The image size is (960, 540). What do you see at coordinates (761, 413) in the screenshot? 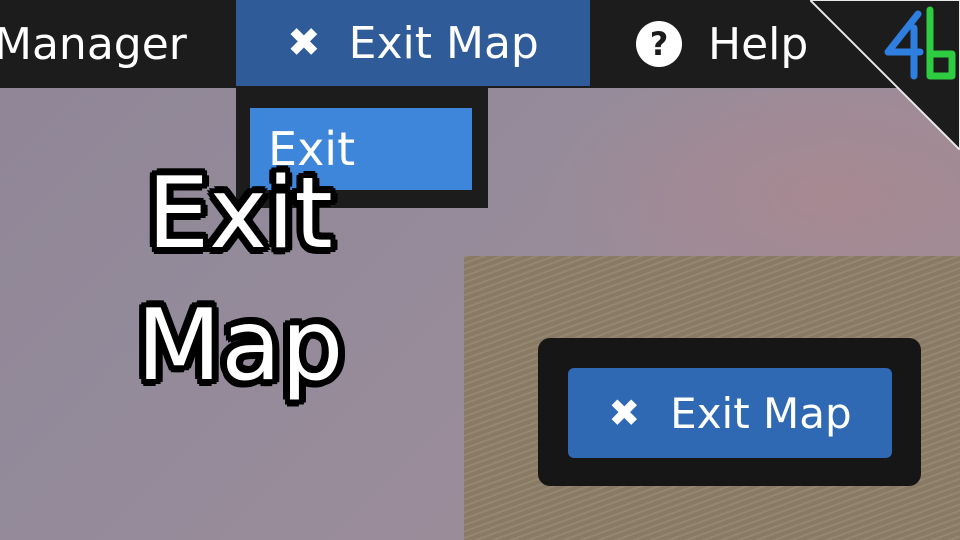
I see `exit-map-button-label: Exit Map` at bounding box center [761, 413].